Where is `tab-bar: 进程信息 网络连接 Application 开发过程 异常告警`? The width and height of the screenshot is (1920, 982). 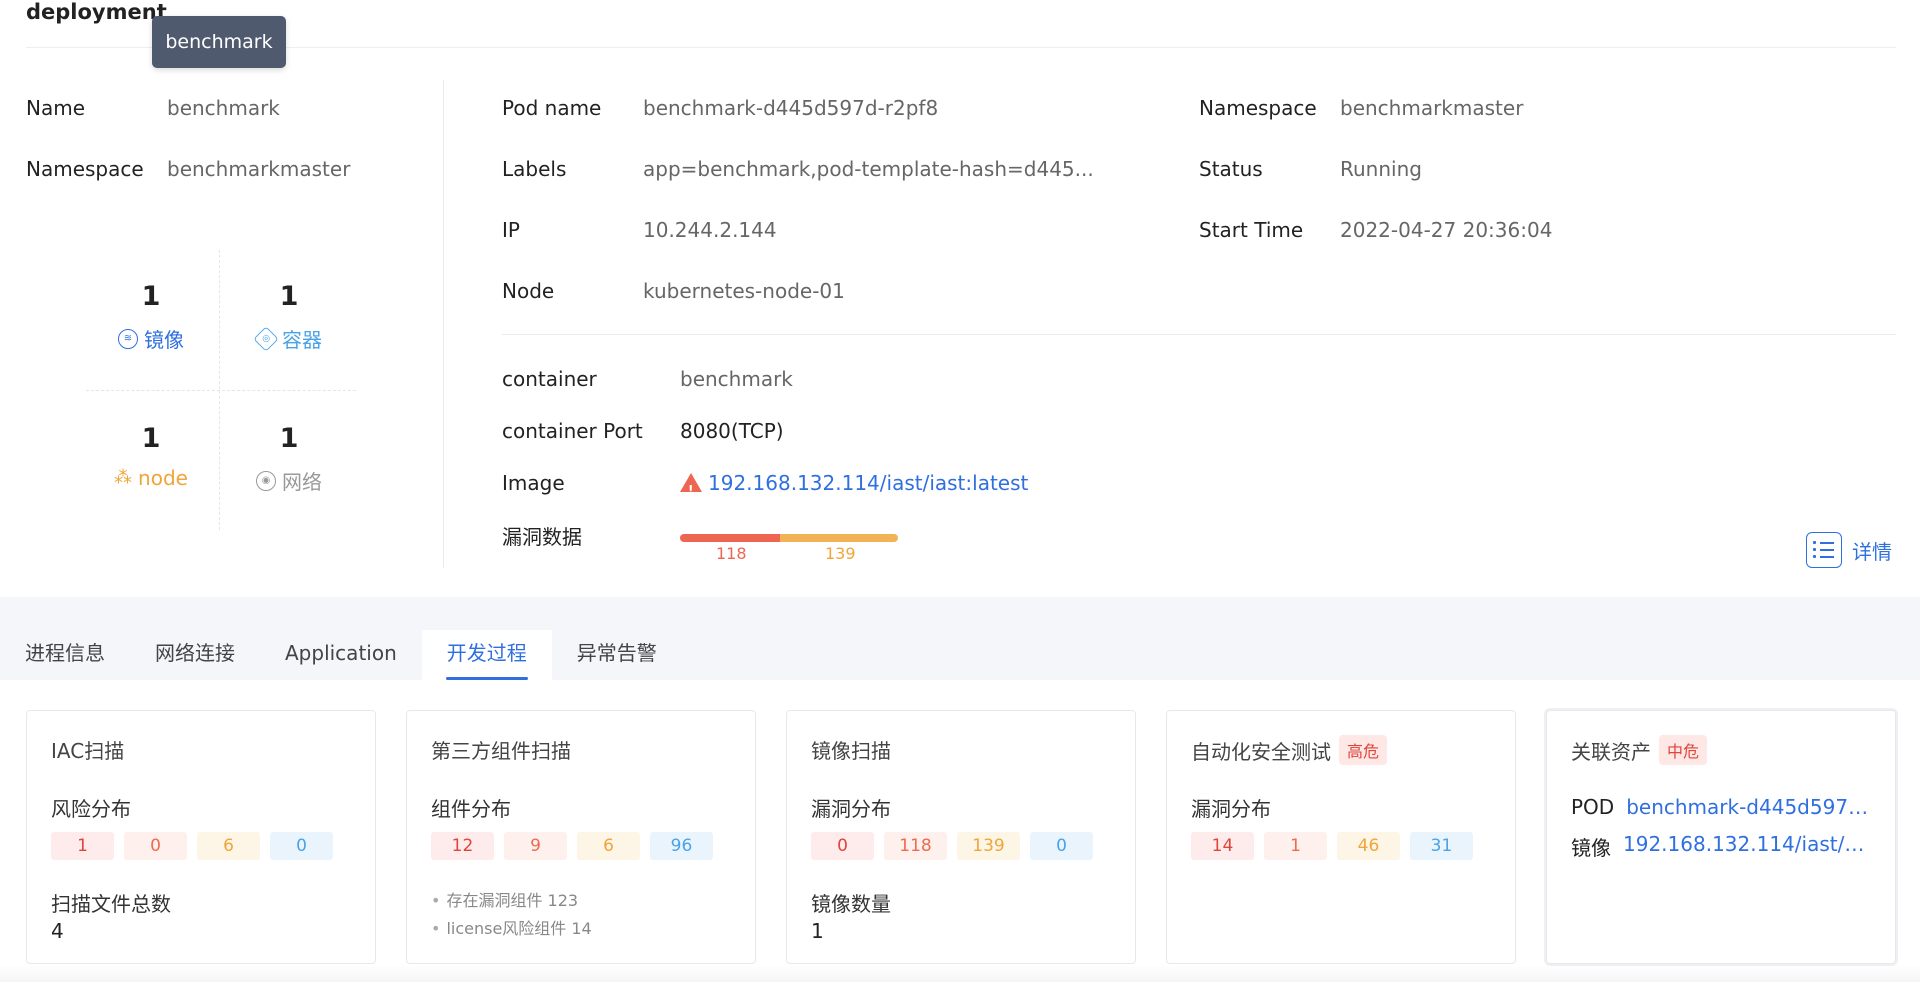
tab-bar: 进程信息 网络连接 Application 开发过程 异常告警 is located at coordinates (341, 655).